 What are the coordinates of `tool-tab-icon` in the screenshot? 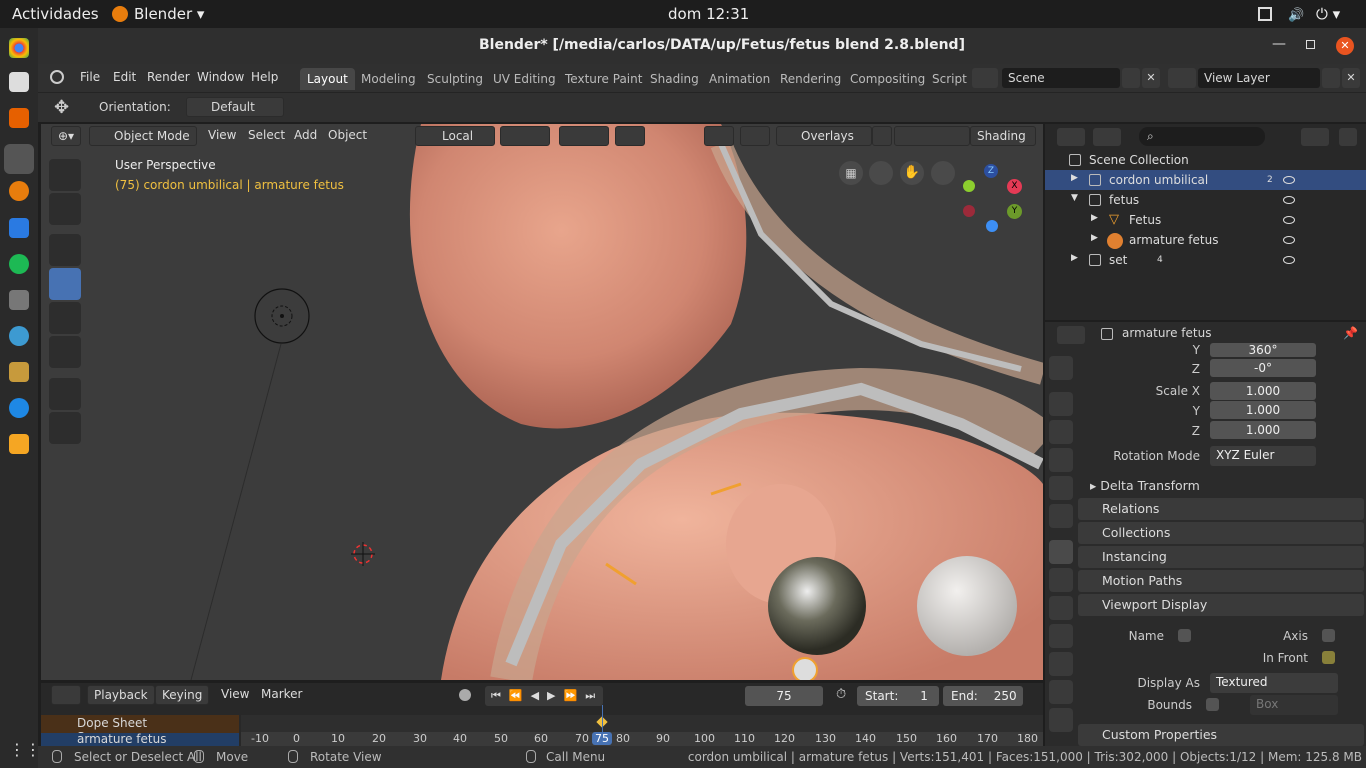 It's located at (1061, 368).